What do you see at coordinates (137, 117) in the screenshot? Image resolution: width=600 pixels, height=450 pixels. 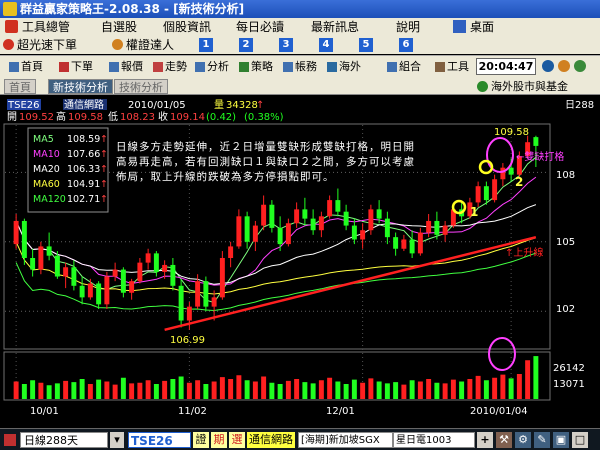 I see `quote-low: 108.23` at bounding box center [137, 117].